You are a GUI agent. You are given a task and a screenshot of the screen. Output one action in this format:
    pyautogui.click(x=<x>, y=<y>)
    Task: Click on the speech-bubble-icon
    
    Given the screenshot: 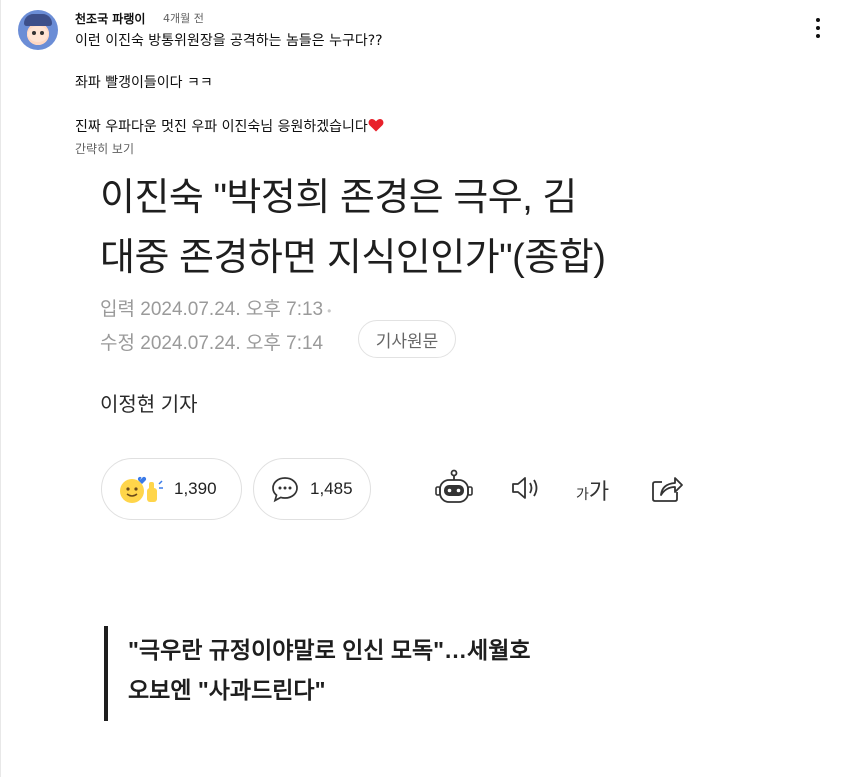 What is the action you would take?
    pyautogui.click(x=285, y=490)
    